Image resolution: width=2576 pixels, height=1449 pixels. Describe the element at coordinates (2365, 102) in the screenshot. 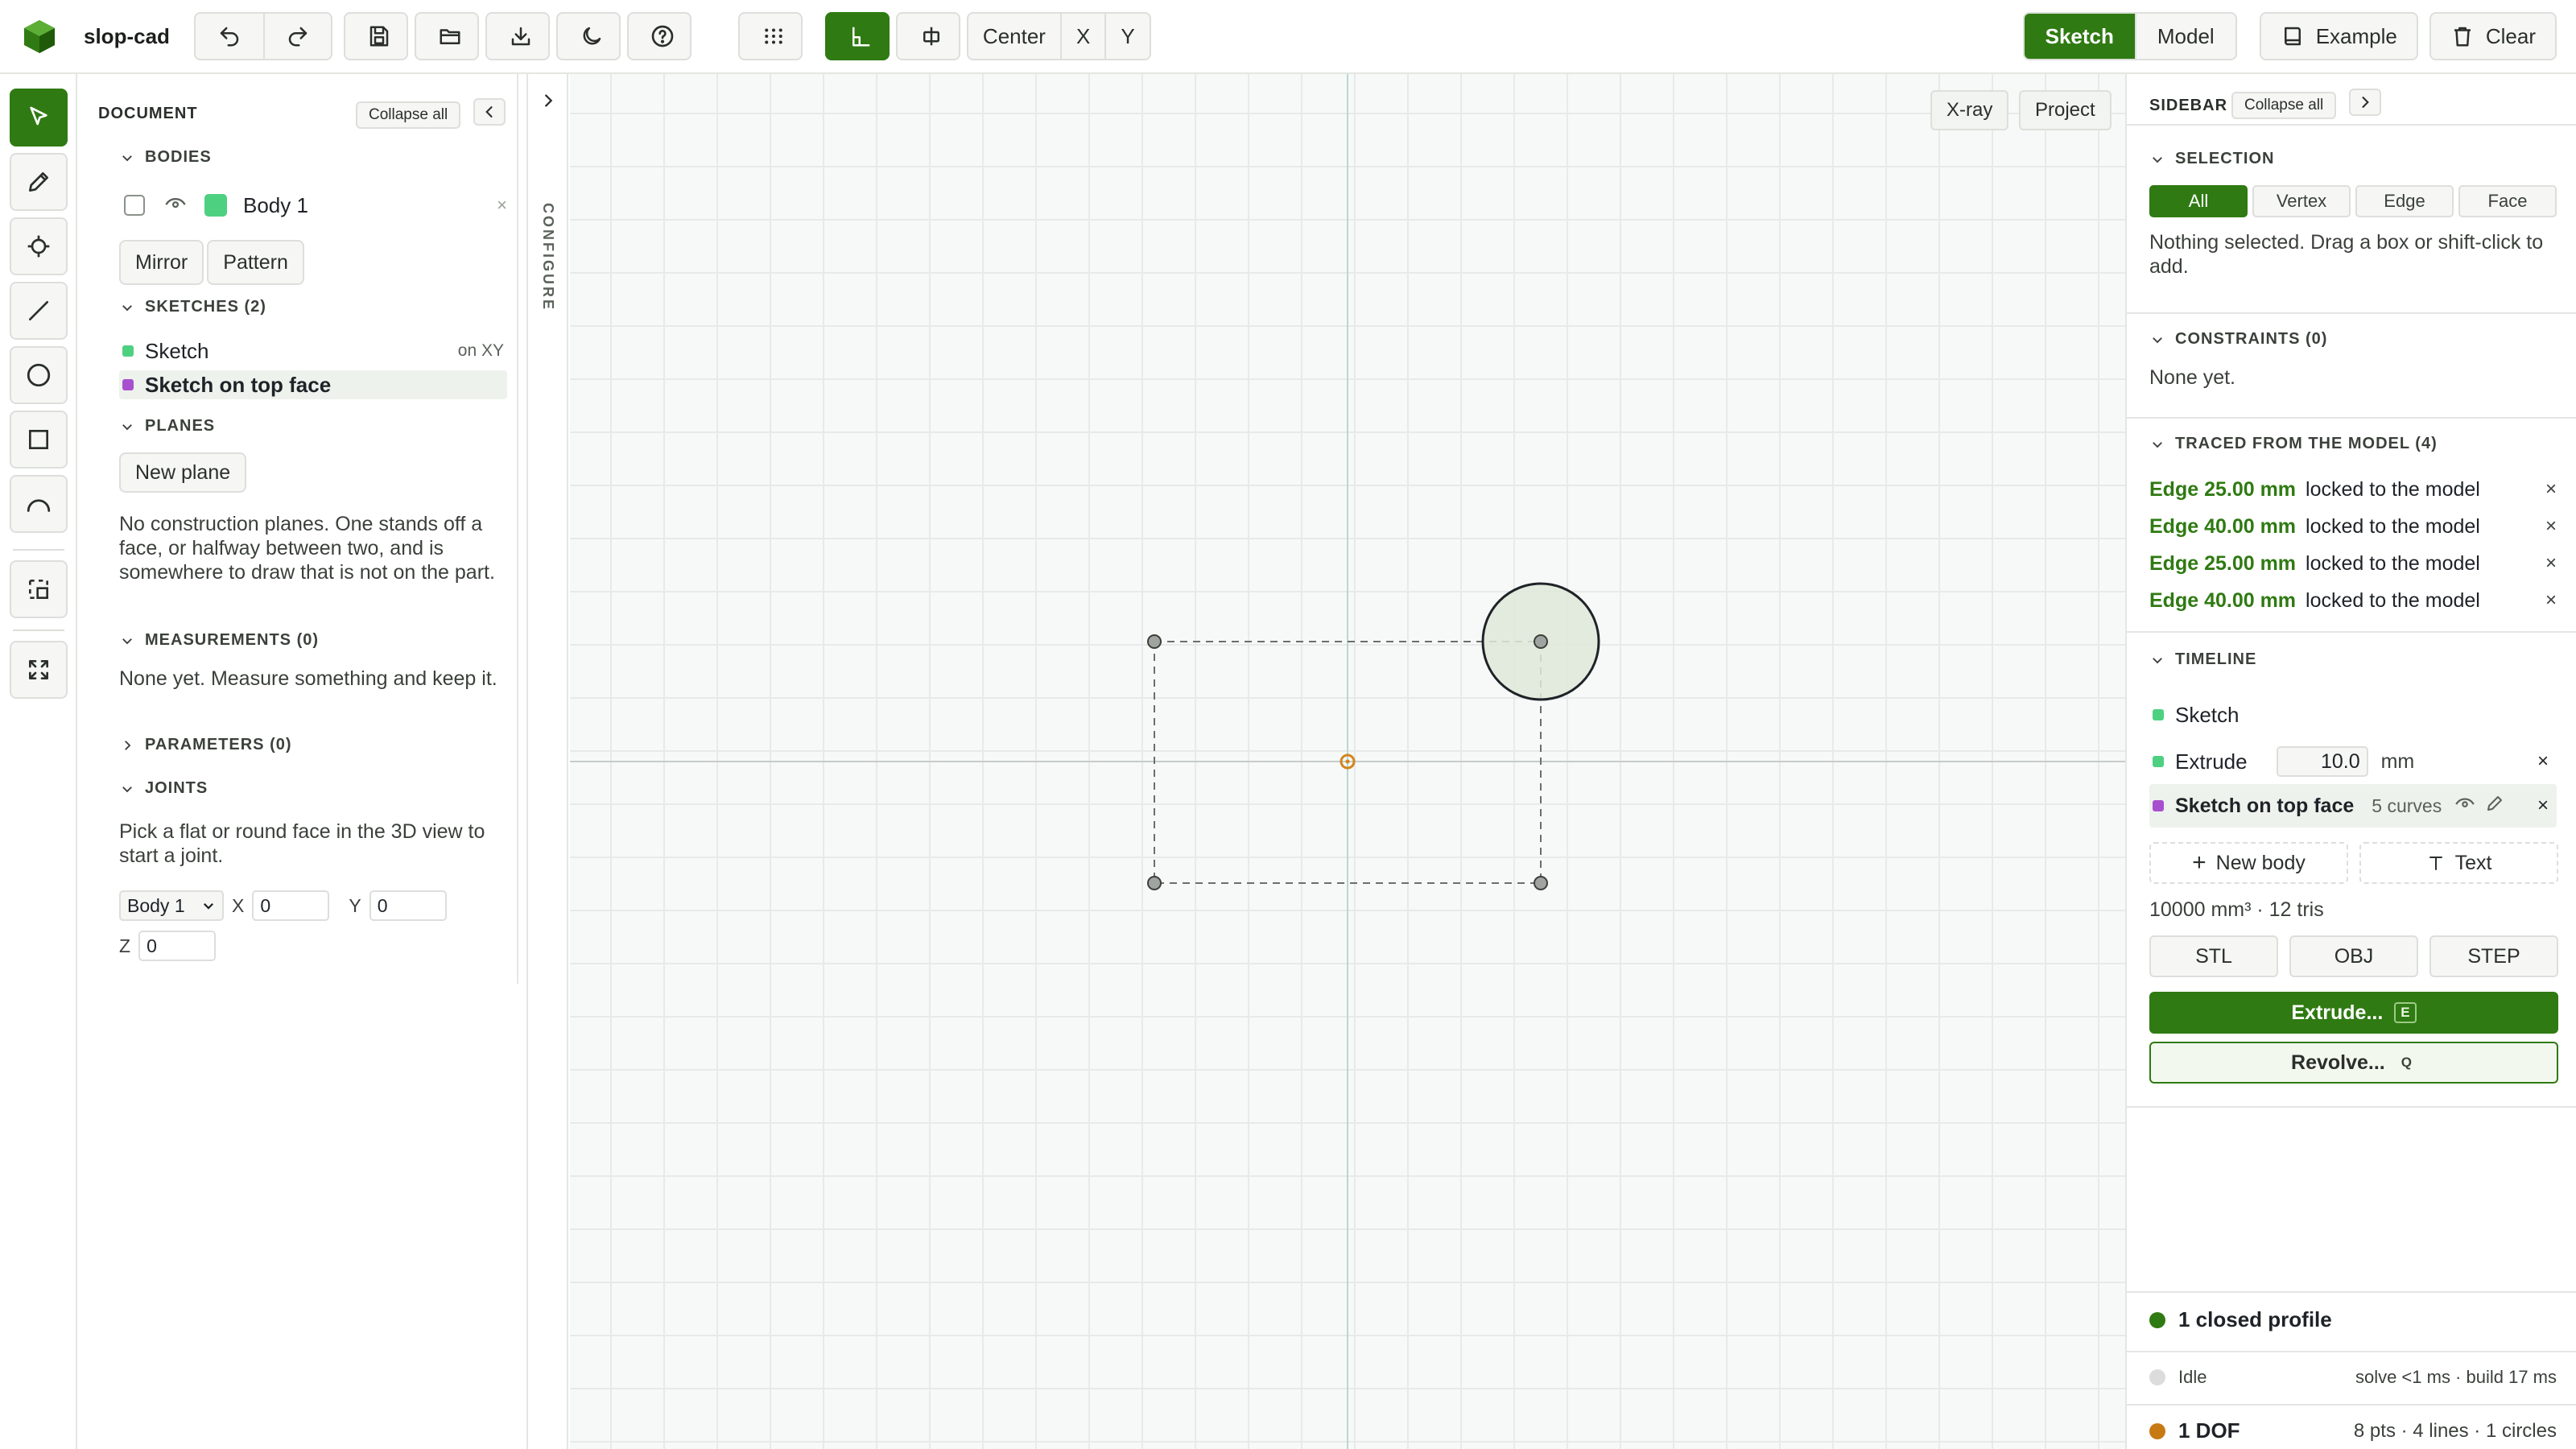

I see `sidebar-expand-button` at that location.